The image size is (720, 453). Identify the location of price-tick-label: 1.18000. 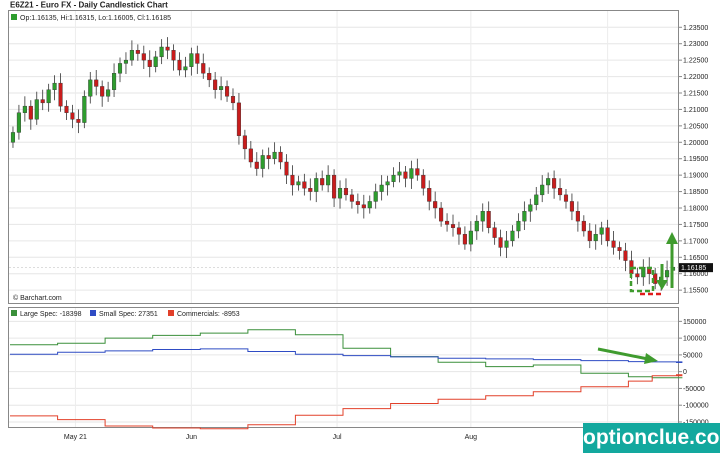
(695, 209).